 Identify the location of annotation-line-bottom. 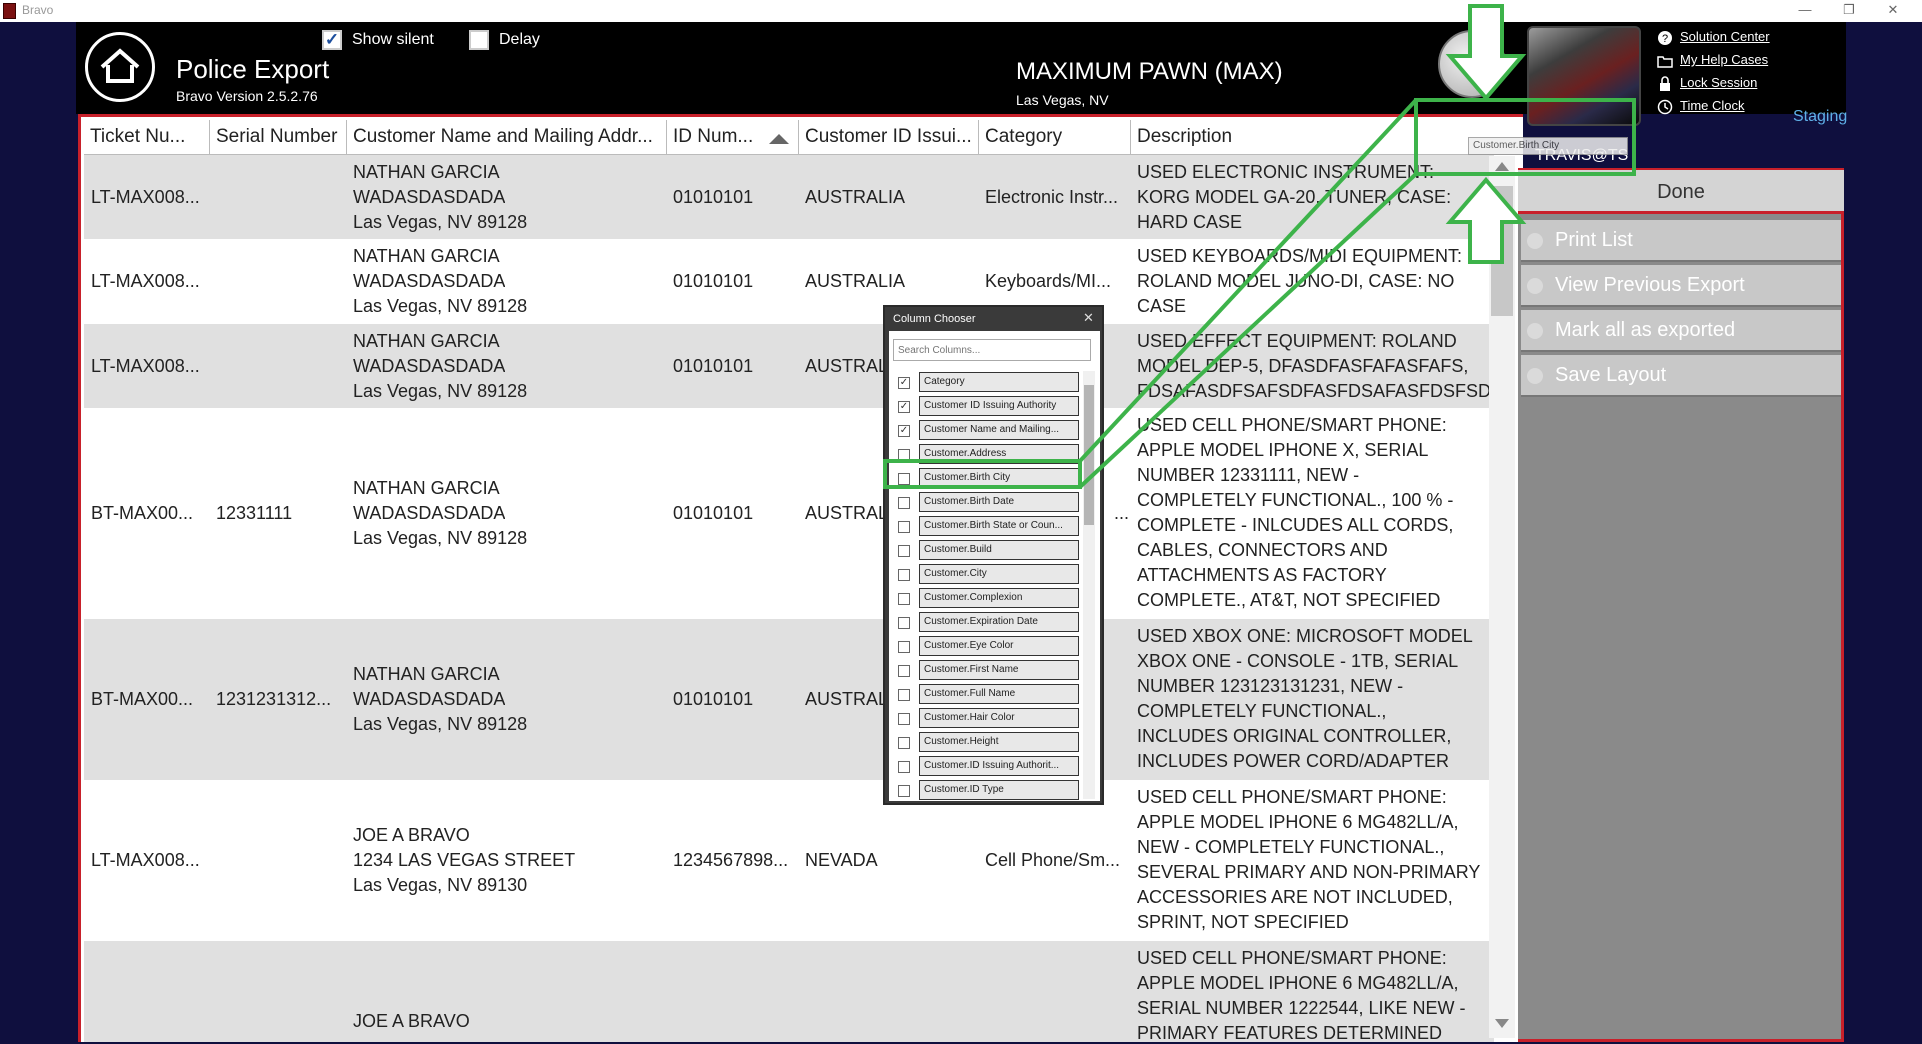
(1248, 330).